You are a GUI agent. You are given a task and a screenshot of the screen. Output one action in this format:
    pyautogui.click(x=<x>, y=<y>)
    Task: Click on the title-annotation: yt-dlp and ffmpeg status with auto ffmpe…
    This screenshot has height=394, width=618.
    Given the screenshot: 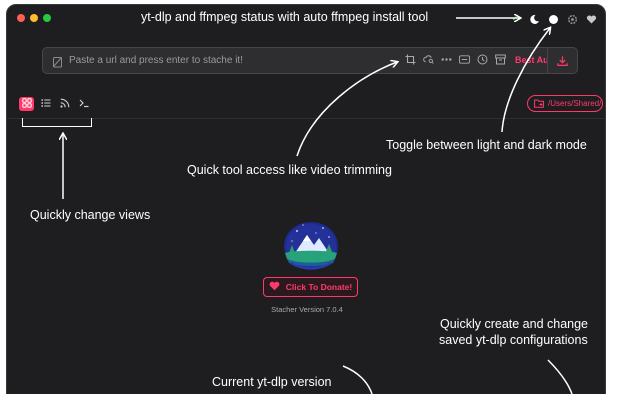 What is the action you would take?
    pyautogui.click(x=285, y=17)
    